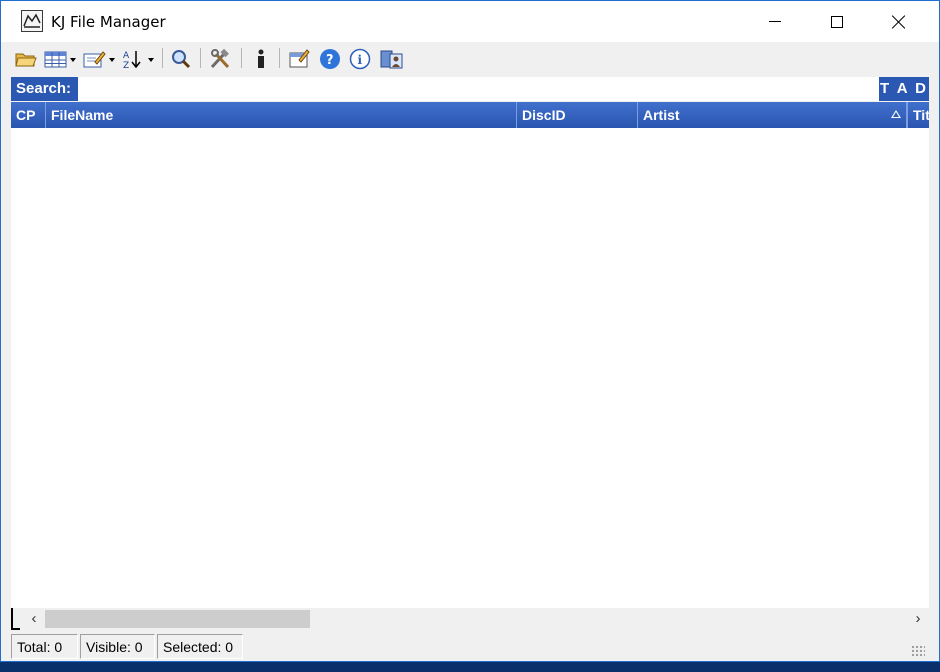  I want to click on row-marker-icon, so click(15, 619).